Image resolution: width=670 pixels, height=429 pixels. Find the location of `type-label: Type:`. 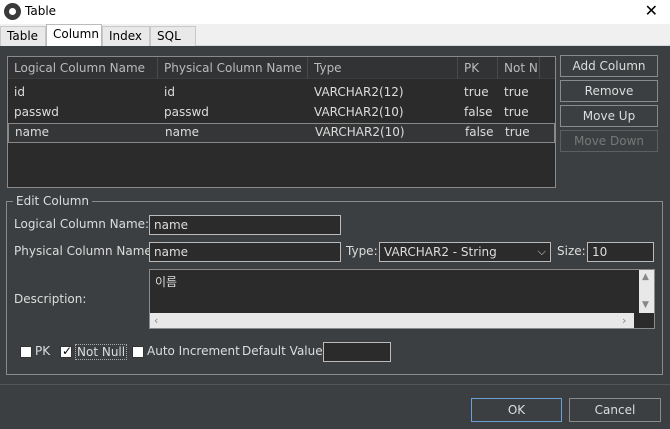

type-label: Type: is located at coordinates (362, 251).